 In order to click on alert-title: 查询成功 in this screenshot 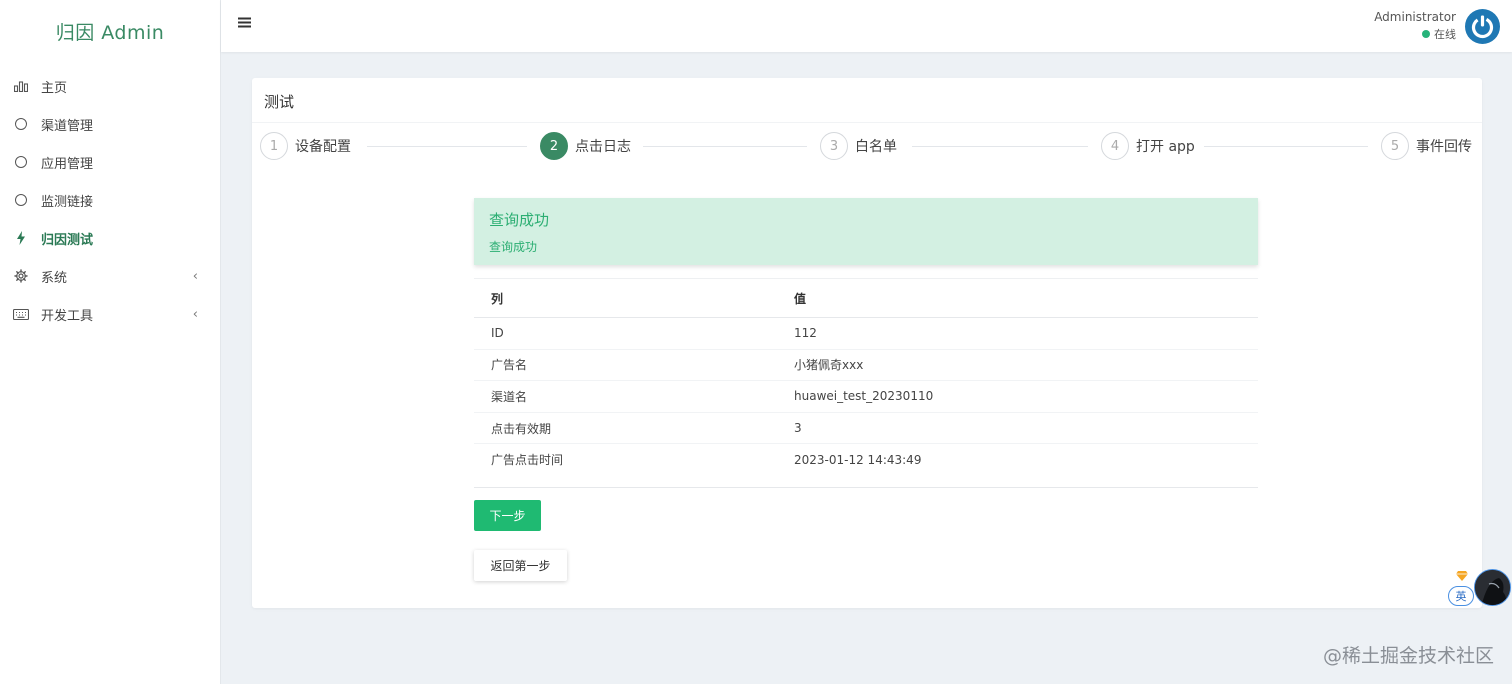, I will do `click(519, 220)`.